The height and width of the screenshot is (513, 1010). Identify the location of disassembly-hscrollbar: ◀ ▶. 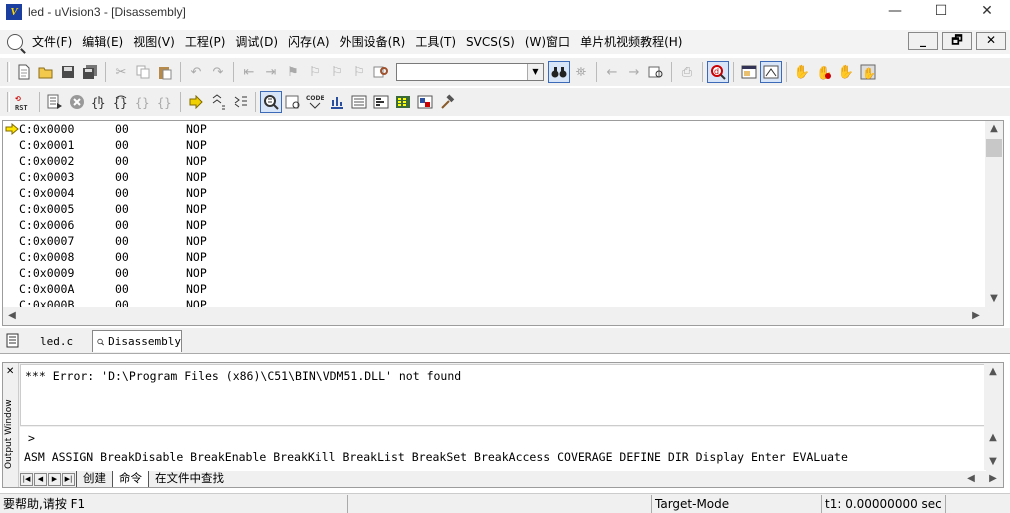
(494, 316).